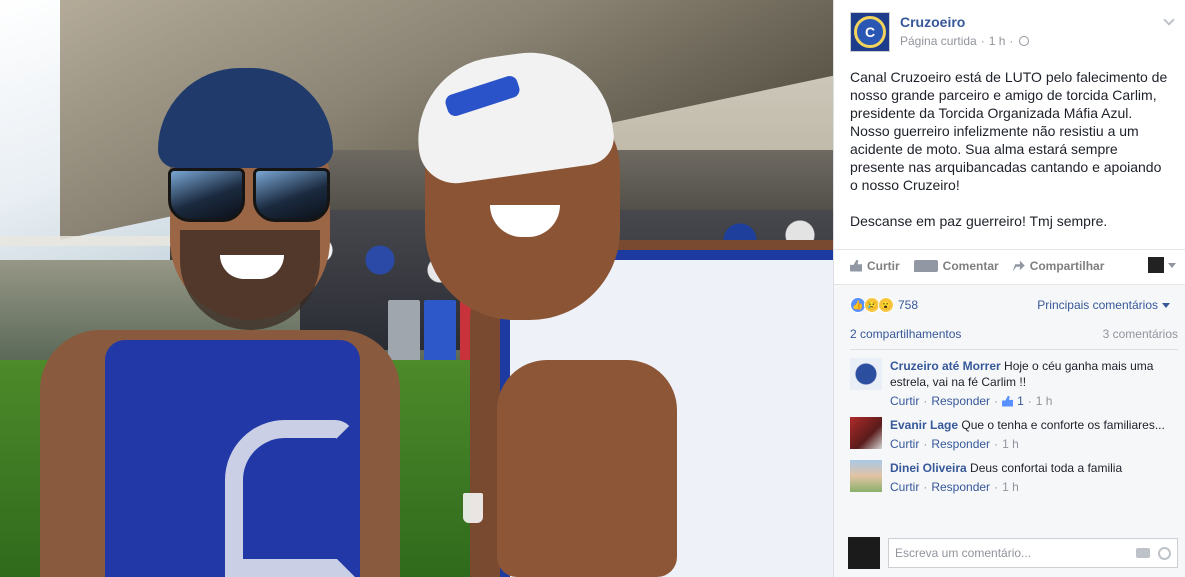  I want to click on emoji-icon, so click(1164, 553).